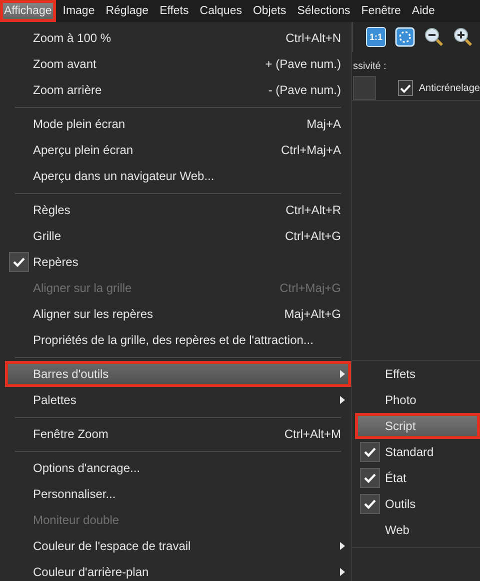  I want to click on menu-item-label: Couleur de l'espace de travail, so click(112, 546).